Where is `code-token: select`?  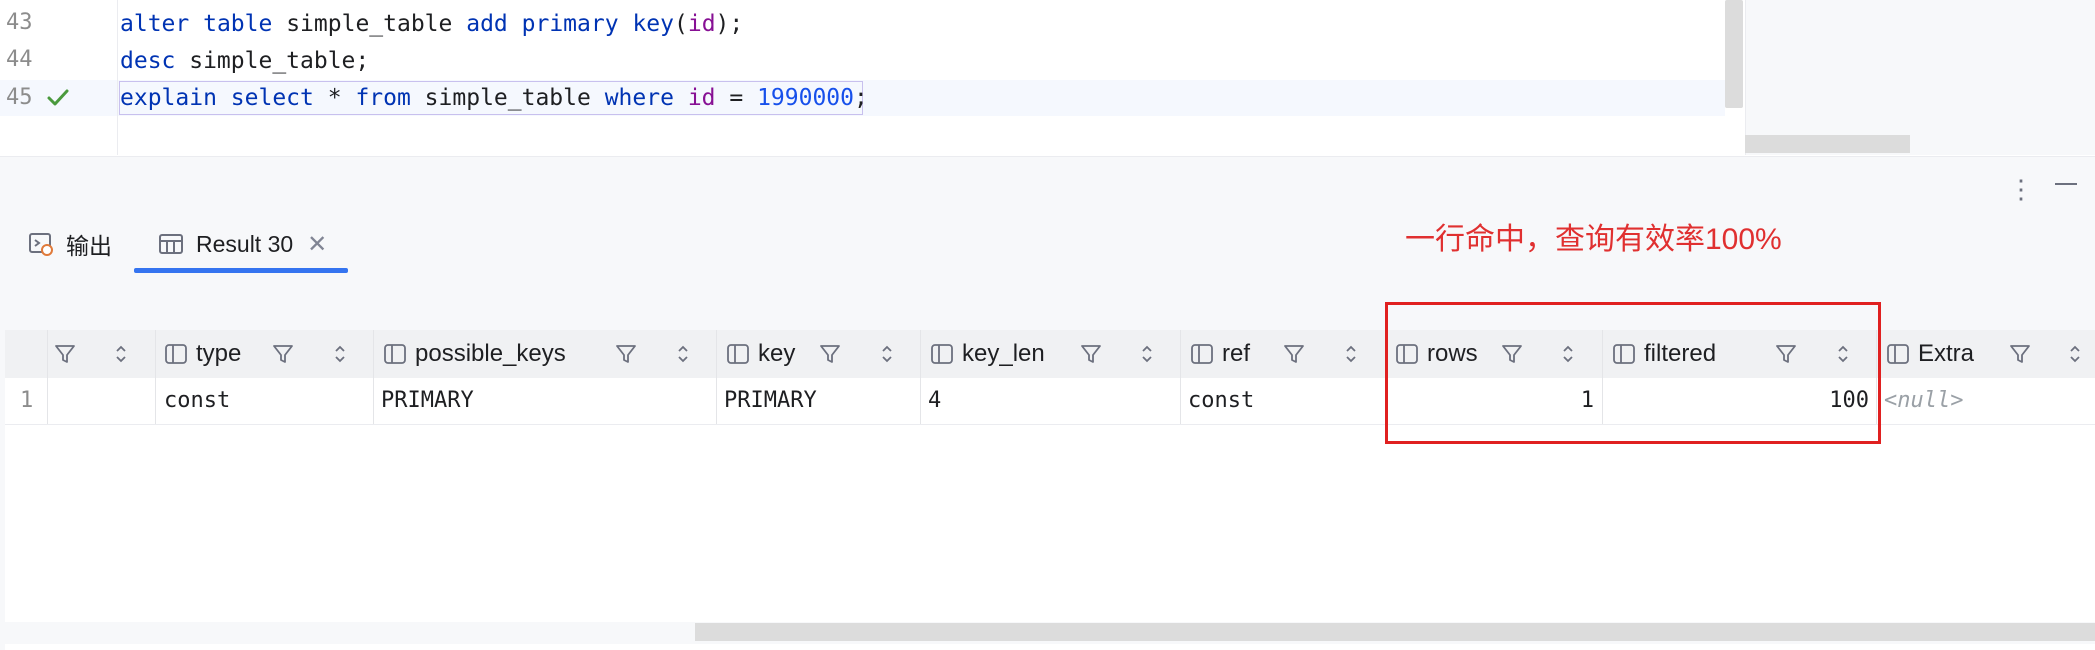 code-token: select is located at coordinates (272, 98).